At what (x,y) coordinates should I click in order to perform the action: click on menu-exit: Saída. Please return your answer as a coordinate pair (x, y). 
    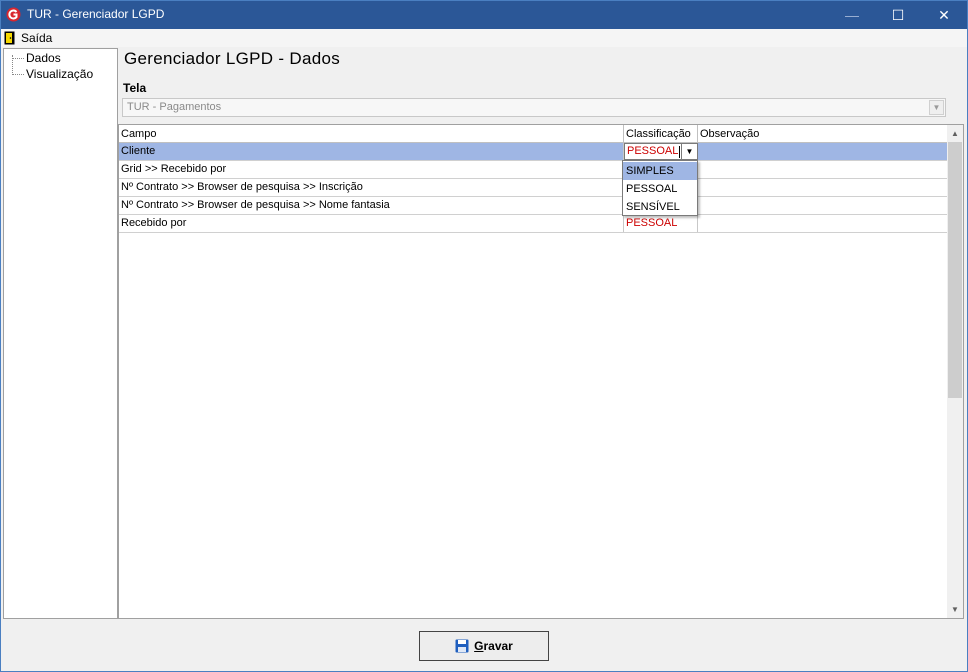
    Looking at the image, I should click on (28, 38).